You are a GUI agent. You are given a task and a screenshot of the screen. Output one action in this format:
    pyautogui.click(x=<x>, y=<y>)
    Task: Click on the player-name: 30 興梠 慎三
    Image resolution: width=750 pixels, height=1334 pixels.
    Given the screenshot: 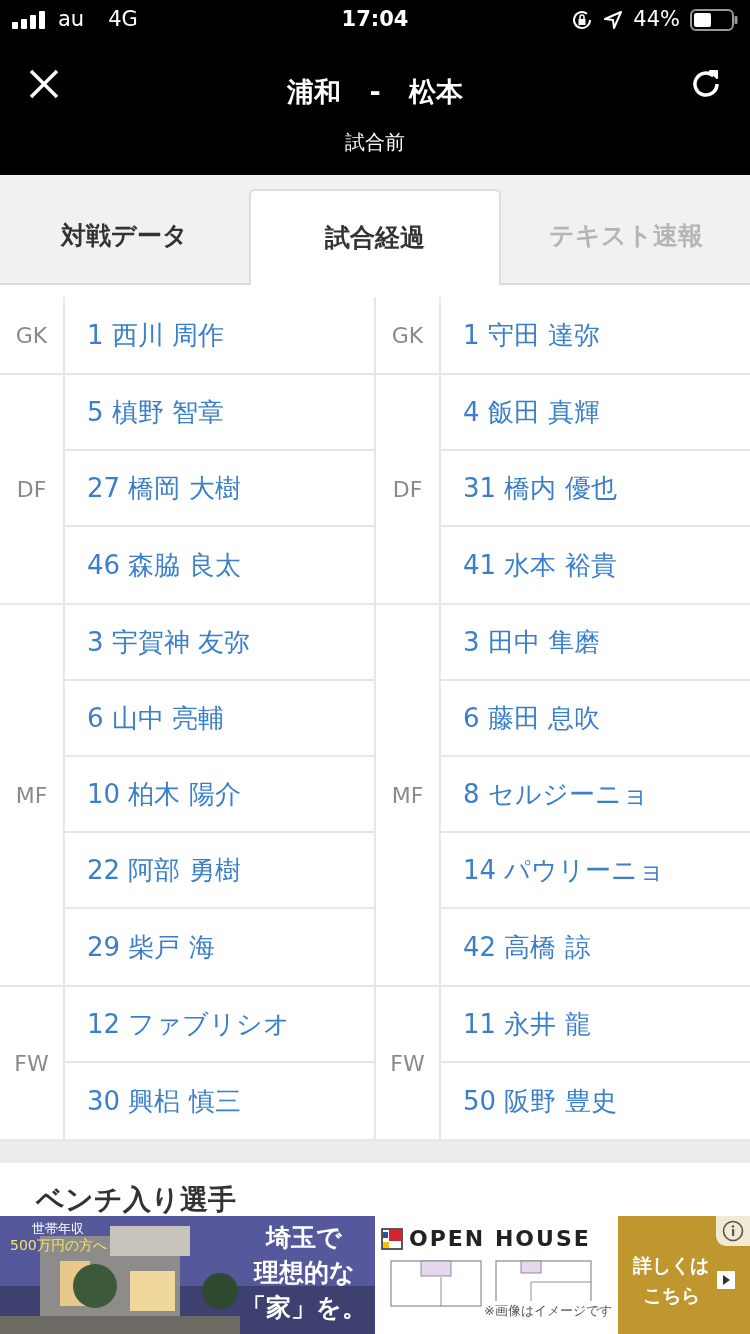 What is the action you would take?
    pyautogui.click(x=219, y=1101)
    